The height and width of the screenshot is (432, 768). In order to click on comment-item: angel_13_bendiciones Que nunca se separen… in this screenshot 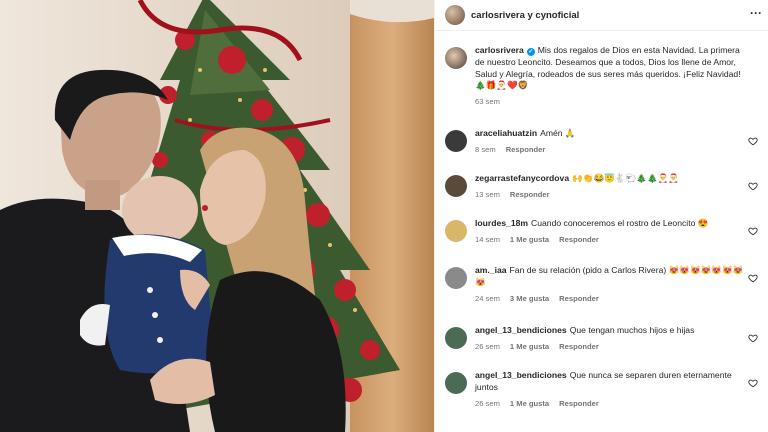, I will do `click(601, 389)`.